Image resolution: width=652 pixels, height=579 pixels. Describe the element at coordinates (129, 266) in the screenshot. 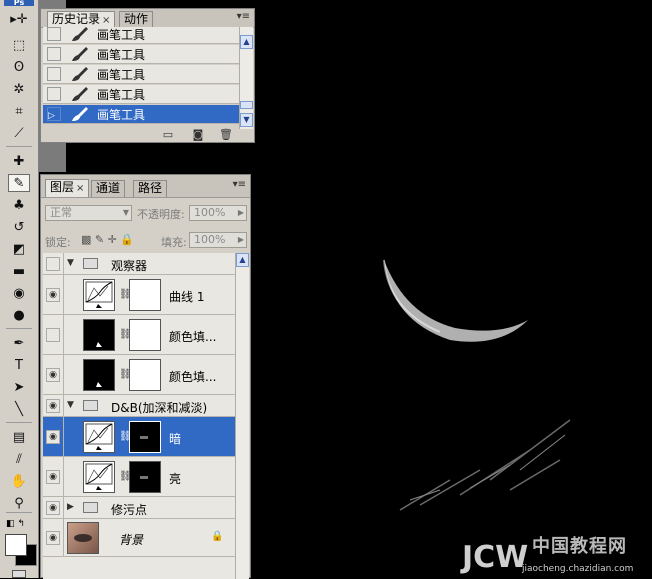

I see `layer-name: 观察器` at that location.